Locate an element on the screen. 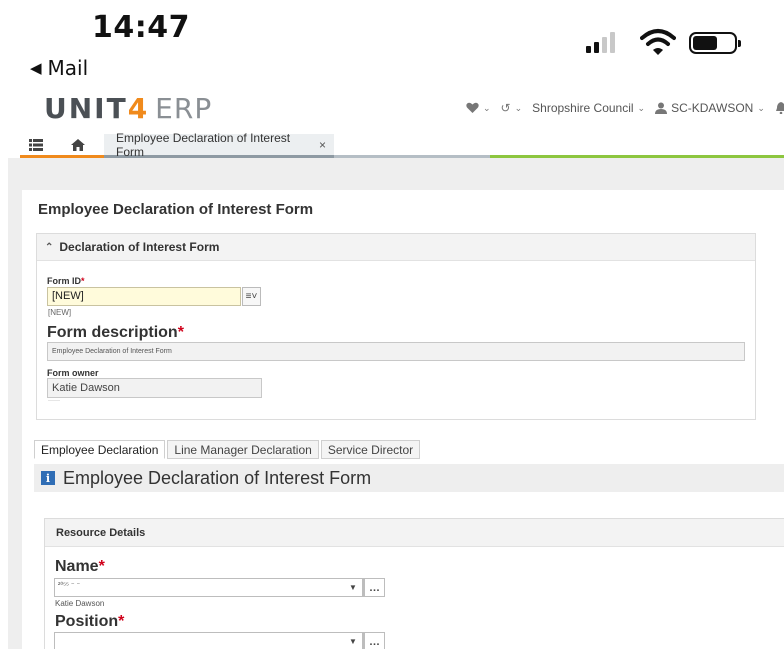 The height and width of the screenshot is (649, 784). info-icon: i is located at coordinates (48, 478).